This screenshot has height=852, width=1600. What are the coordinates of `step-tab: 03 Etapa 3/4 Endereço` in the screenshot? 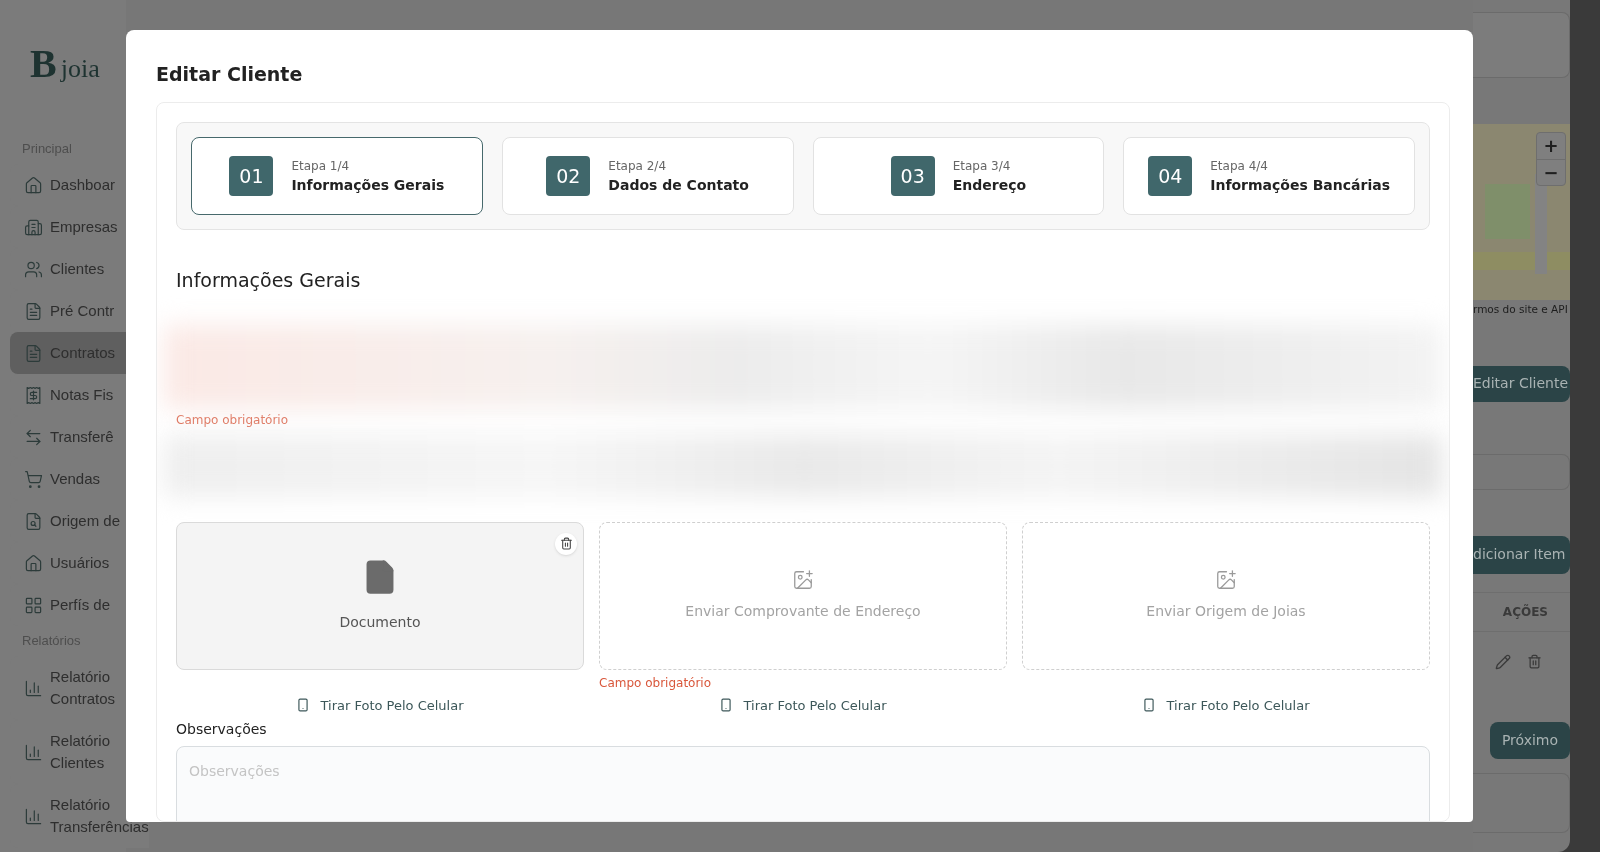 It's located at (958, 176).